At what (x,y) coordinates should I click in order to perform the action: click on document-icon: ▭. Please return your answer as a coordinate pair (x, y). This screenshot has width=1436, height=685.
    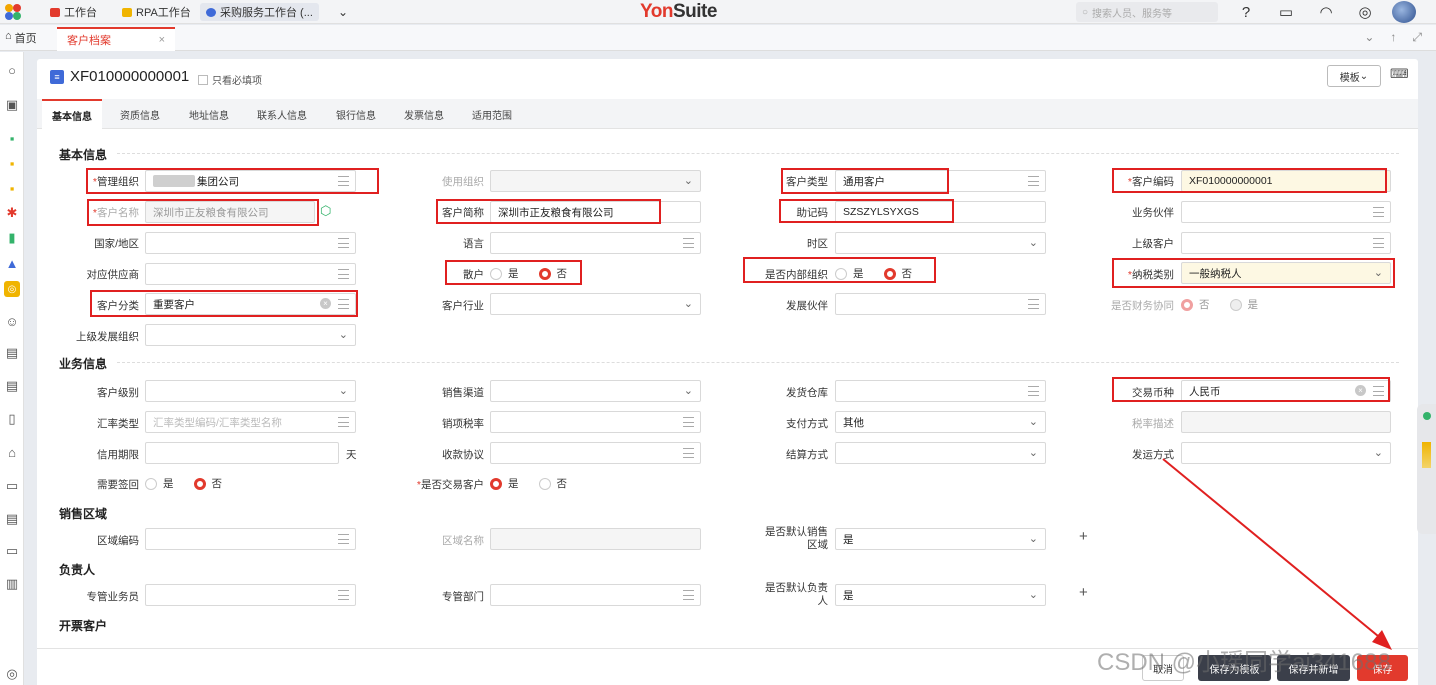
    Looking at the image, I should click on (12, 486).